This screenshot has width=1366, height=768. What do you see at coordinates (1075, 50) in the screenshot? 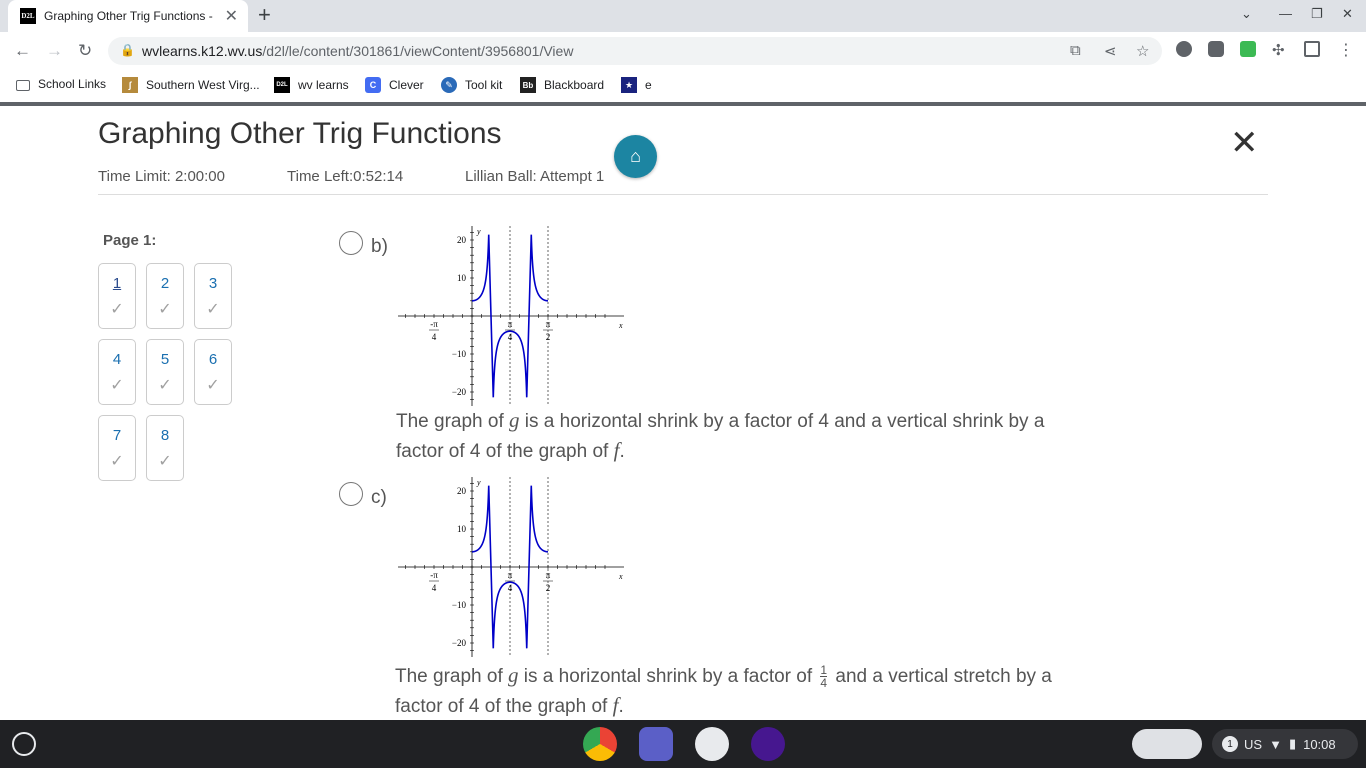
I see `open-in-app-icon: ⧉` at bounding box center [1075, 50].